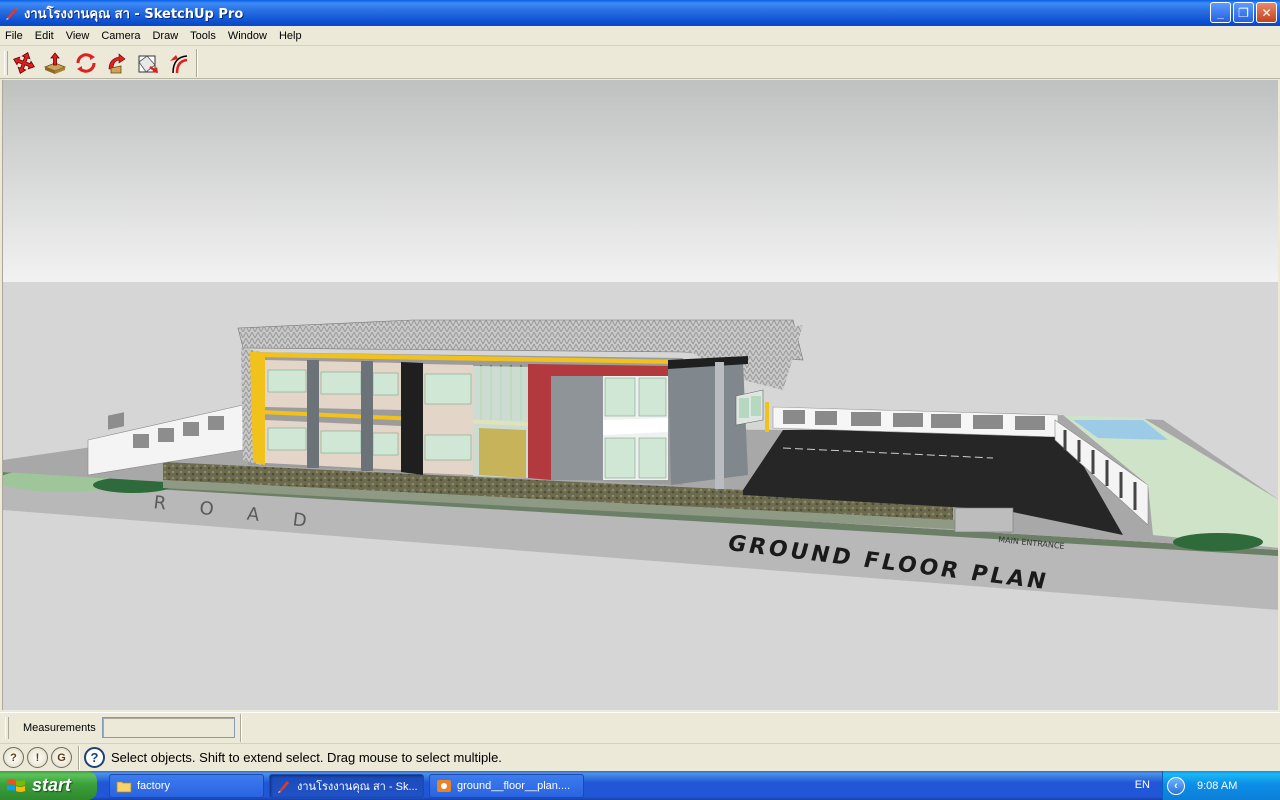 The image size is (1280, 800). I want to click on sketchup-icon, so click(283, 786).